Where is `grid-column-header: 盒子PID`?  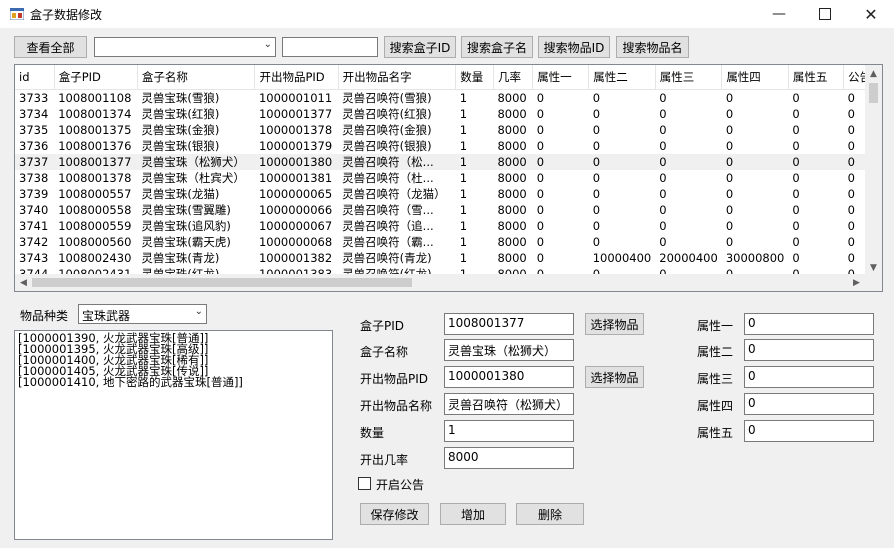 grid-column-header: 盒子PID is located at coordinates (96, 77).